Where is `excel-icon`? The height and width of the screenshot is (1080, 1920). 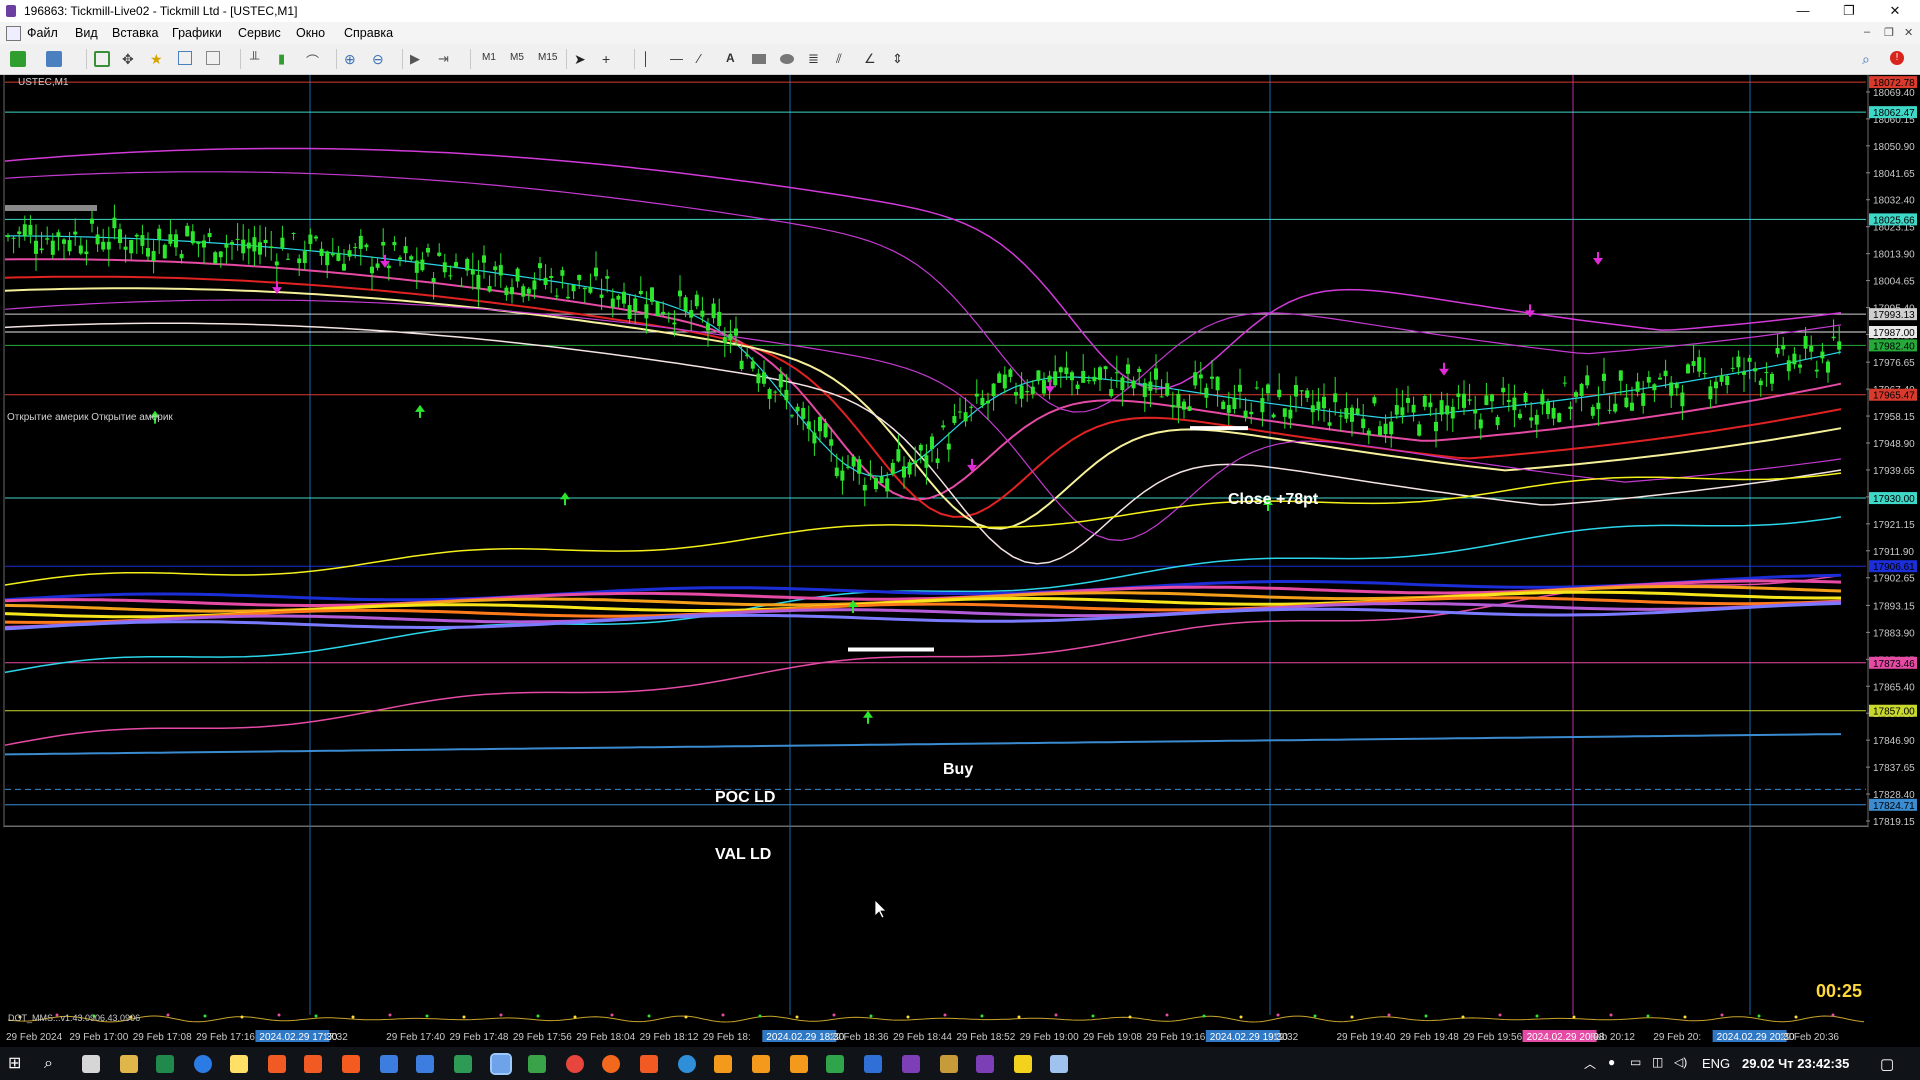
excel-icon is located at coordinates (165, 1064).